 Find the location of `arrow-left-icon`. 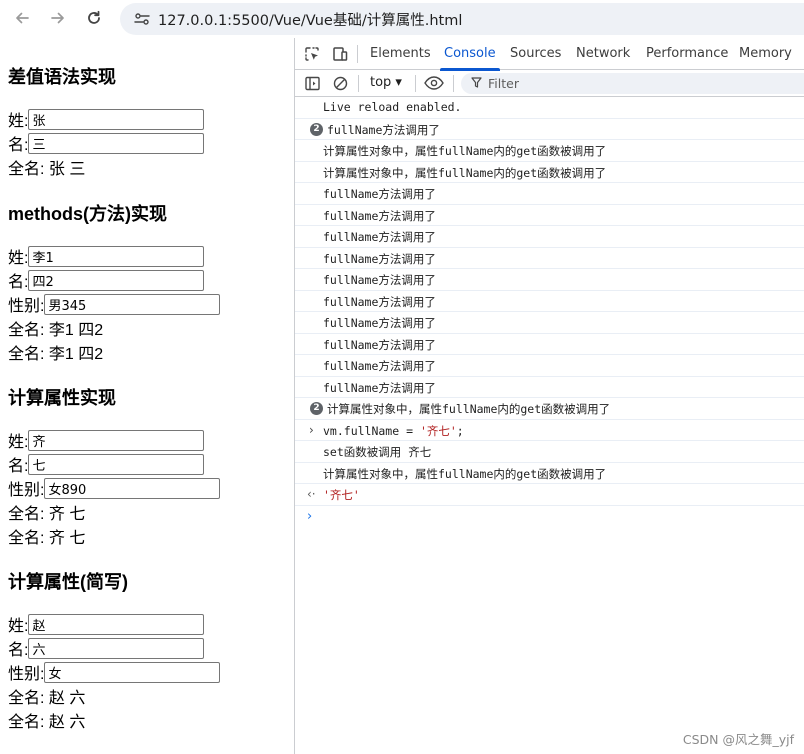

arrow-left-icon is located at coordinates (22, 18).